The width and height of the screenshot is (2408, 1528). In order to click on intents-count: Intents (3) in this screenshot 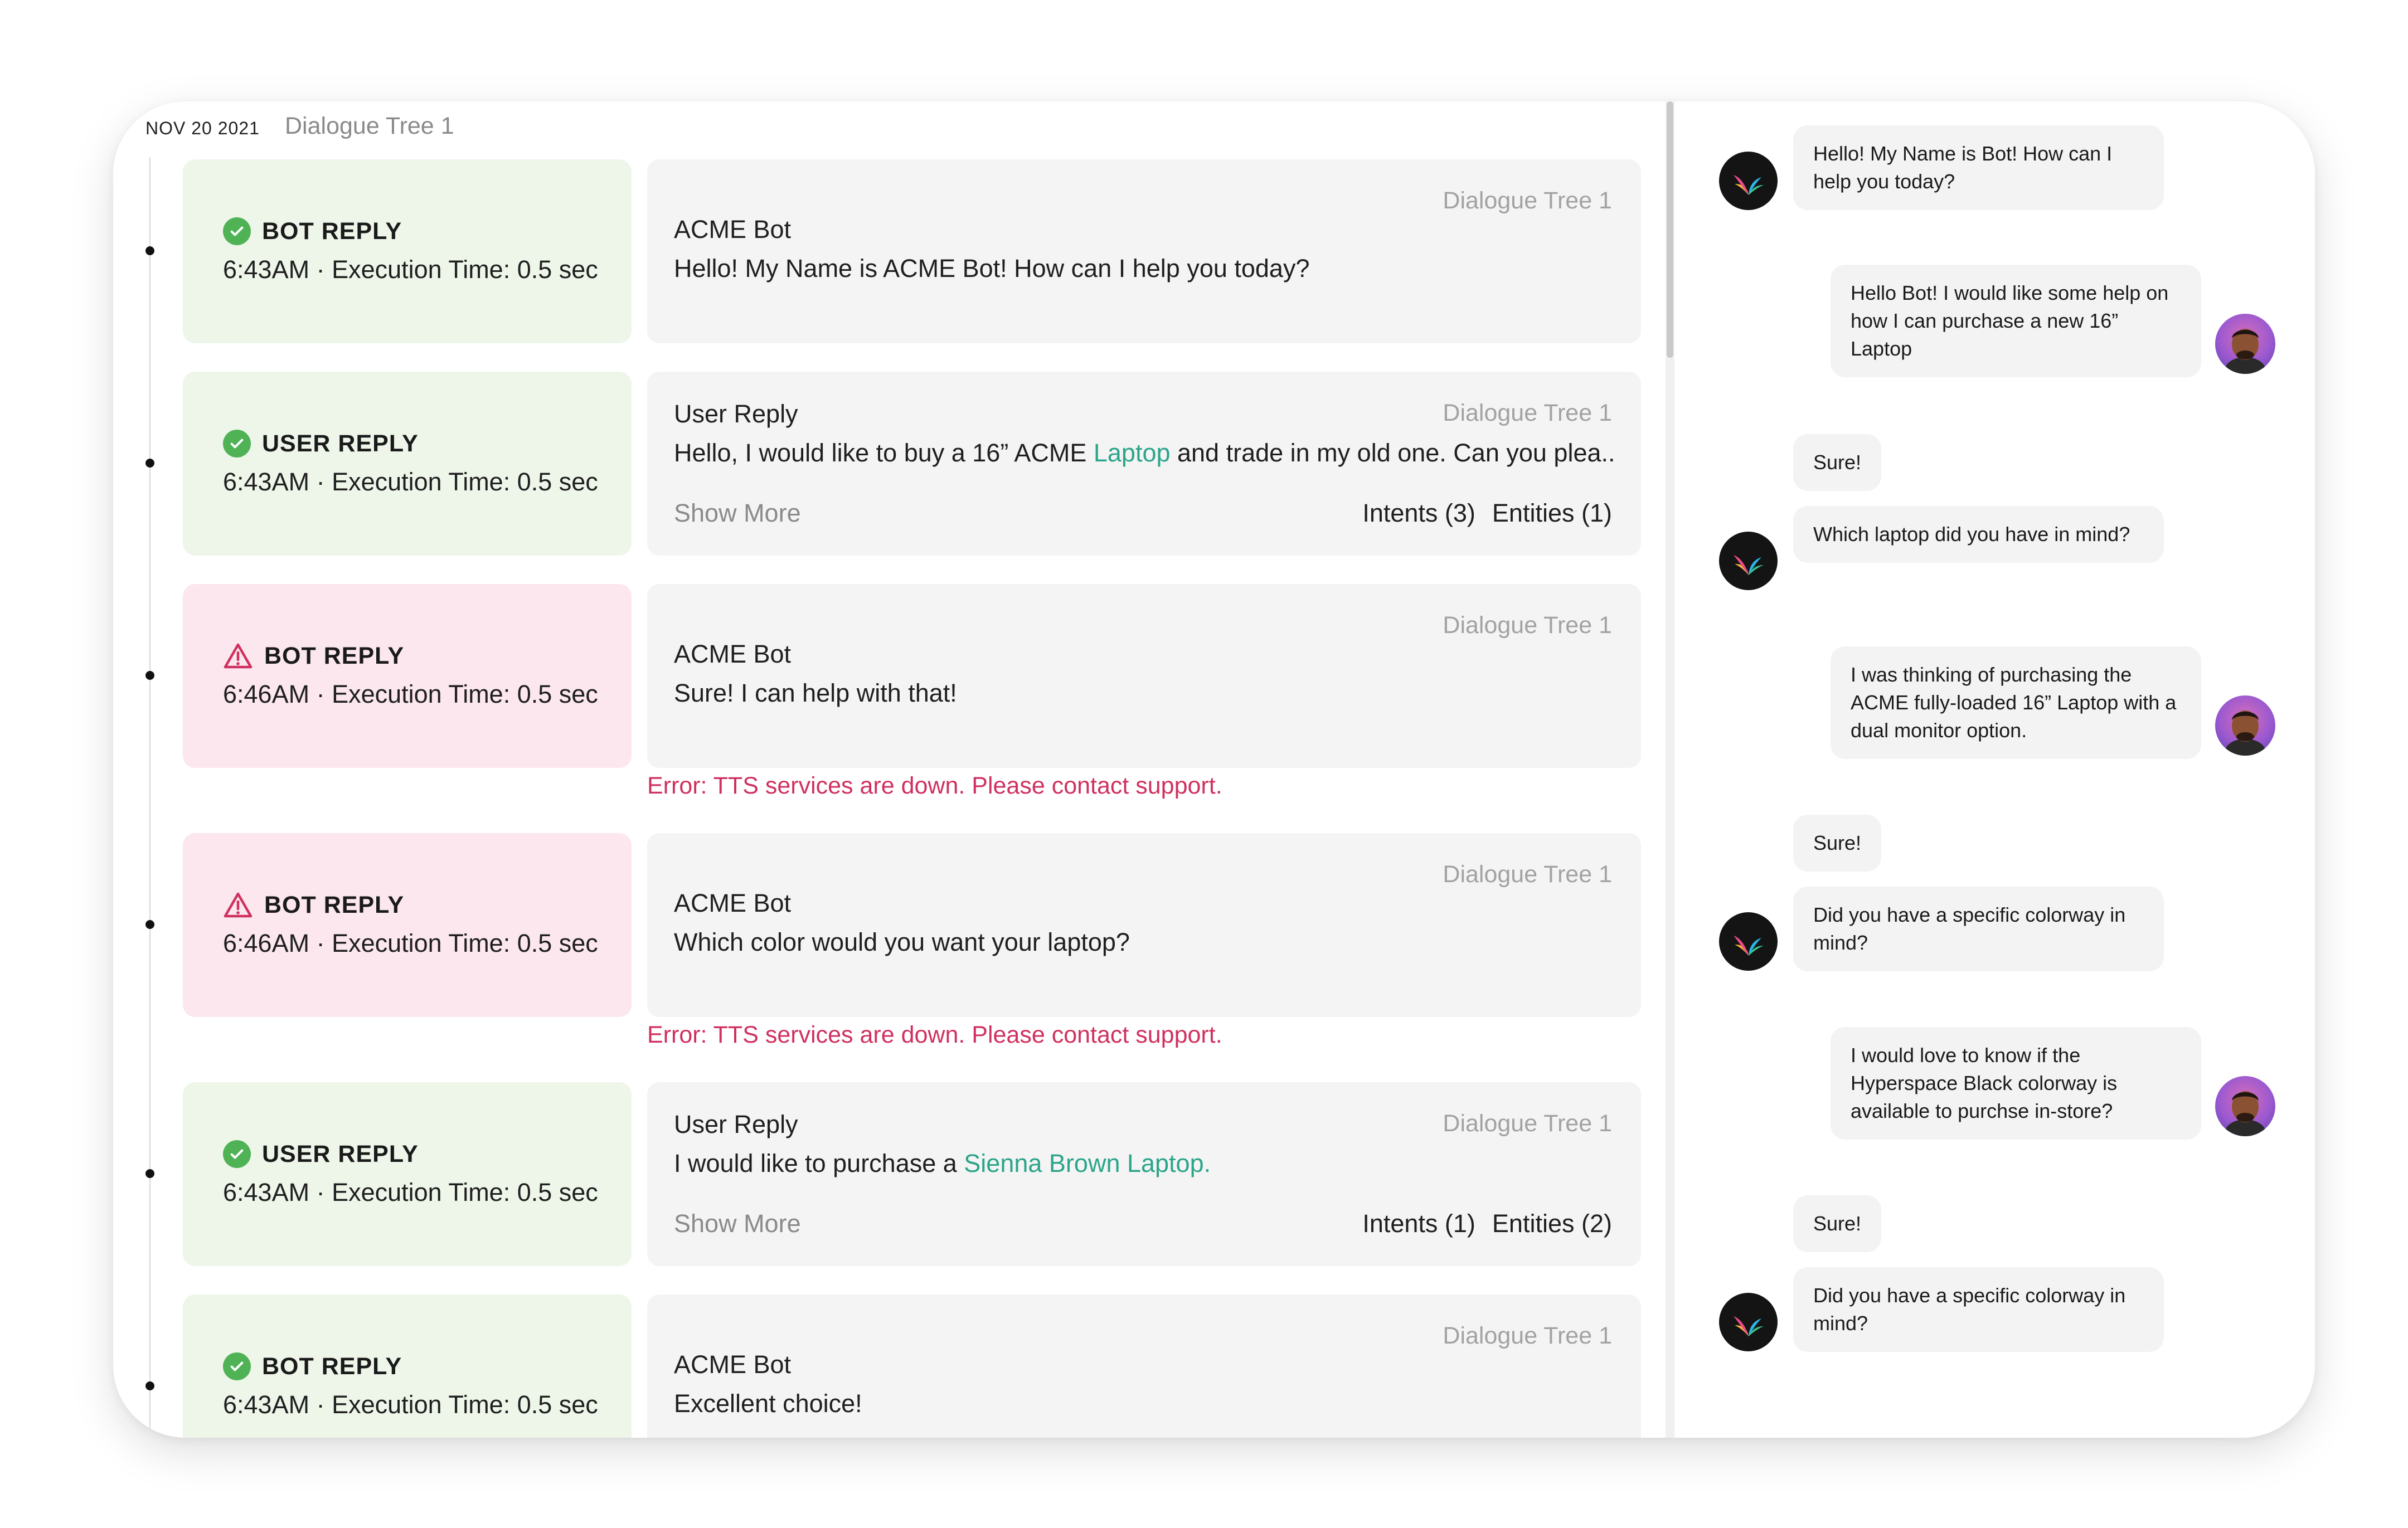, I will do `click(1418, 513)`.